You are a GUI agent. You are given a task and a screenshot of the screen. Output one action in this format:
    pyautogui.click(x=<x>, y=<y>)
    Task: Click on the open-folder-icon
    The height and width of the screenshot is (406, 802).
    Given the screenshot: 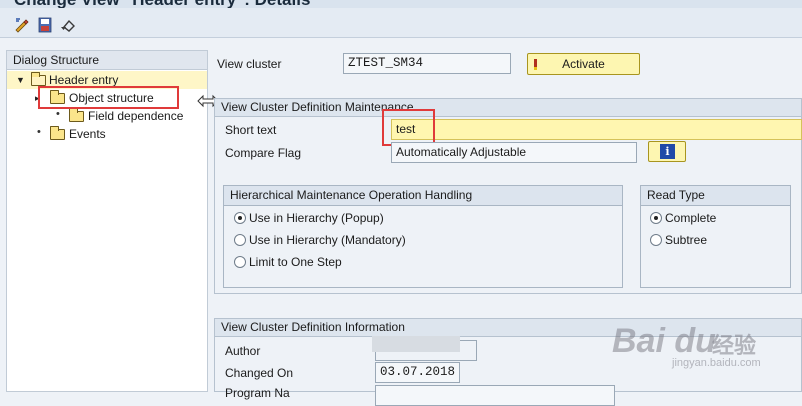 What is the action you would take?
    pyautogui.click(x=38, y=79)
    